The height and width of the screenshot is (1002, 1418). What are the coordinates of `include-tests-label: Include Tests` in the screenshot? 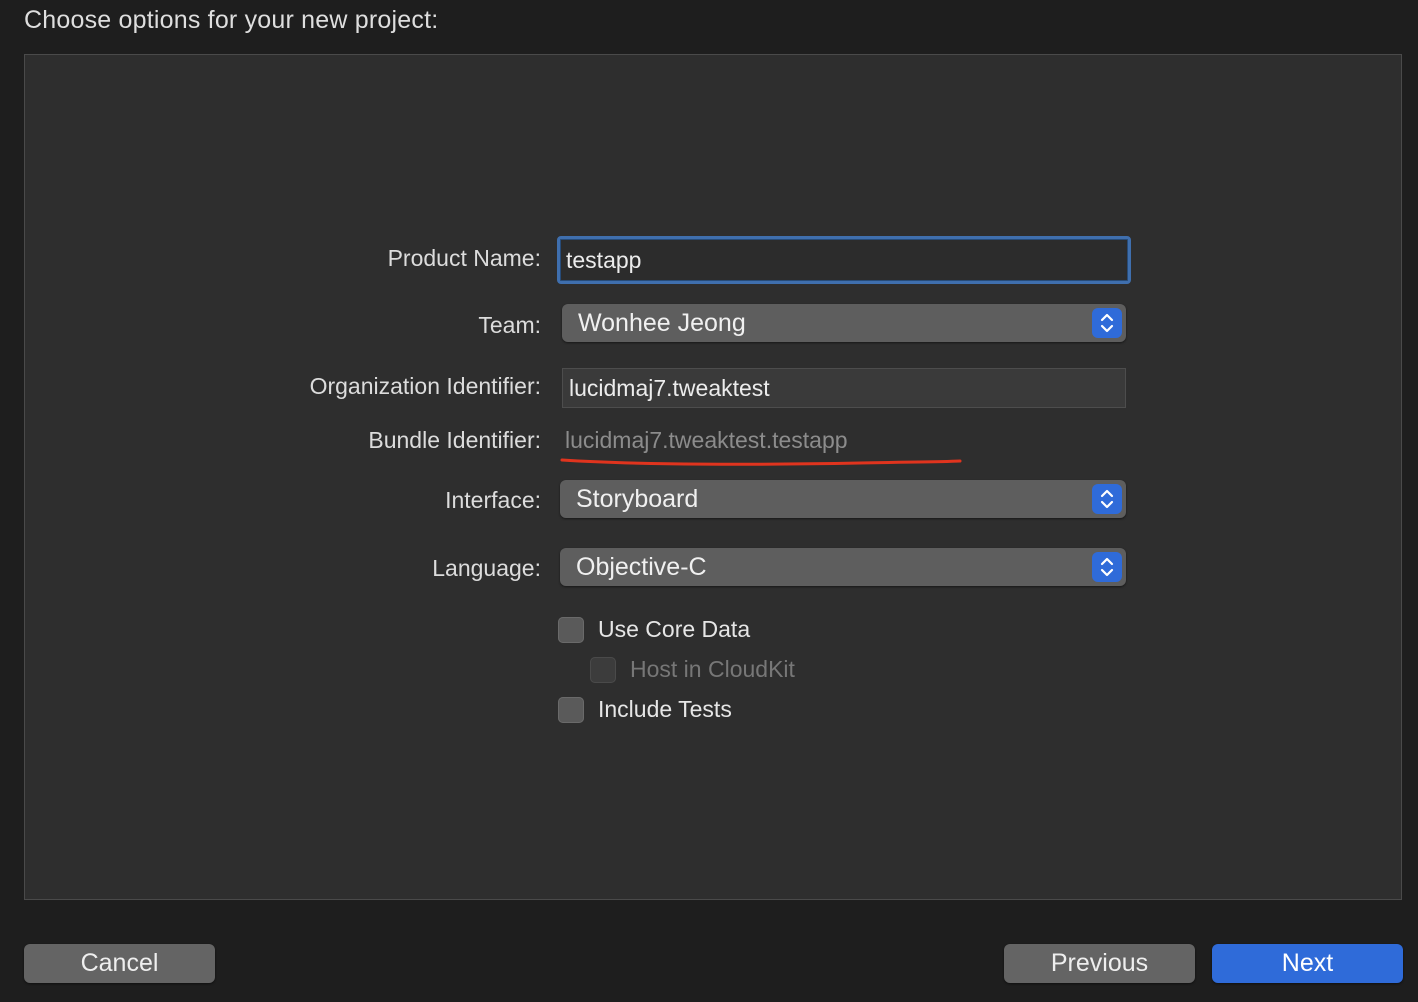 It's located at (665, 709).